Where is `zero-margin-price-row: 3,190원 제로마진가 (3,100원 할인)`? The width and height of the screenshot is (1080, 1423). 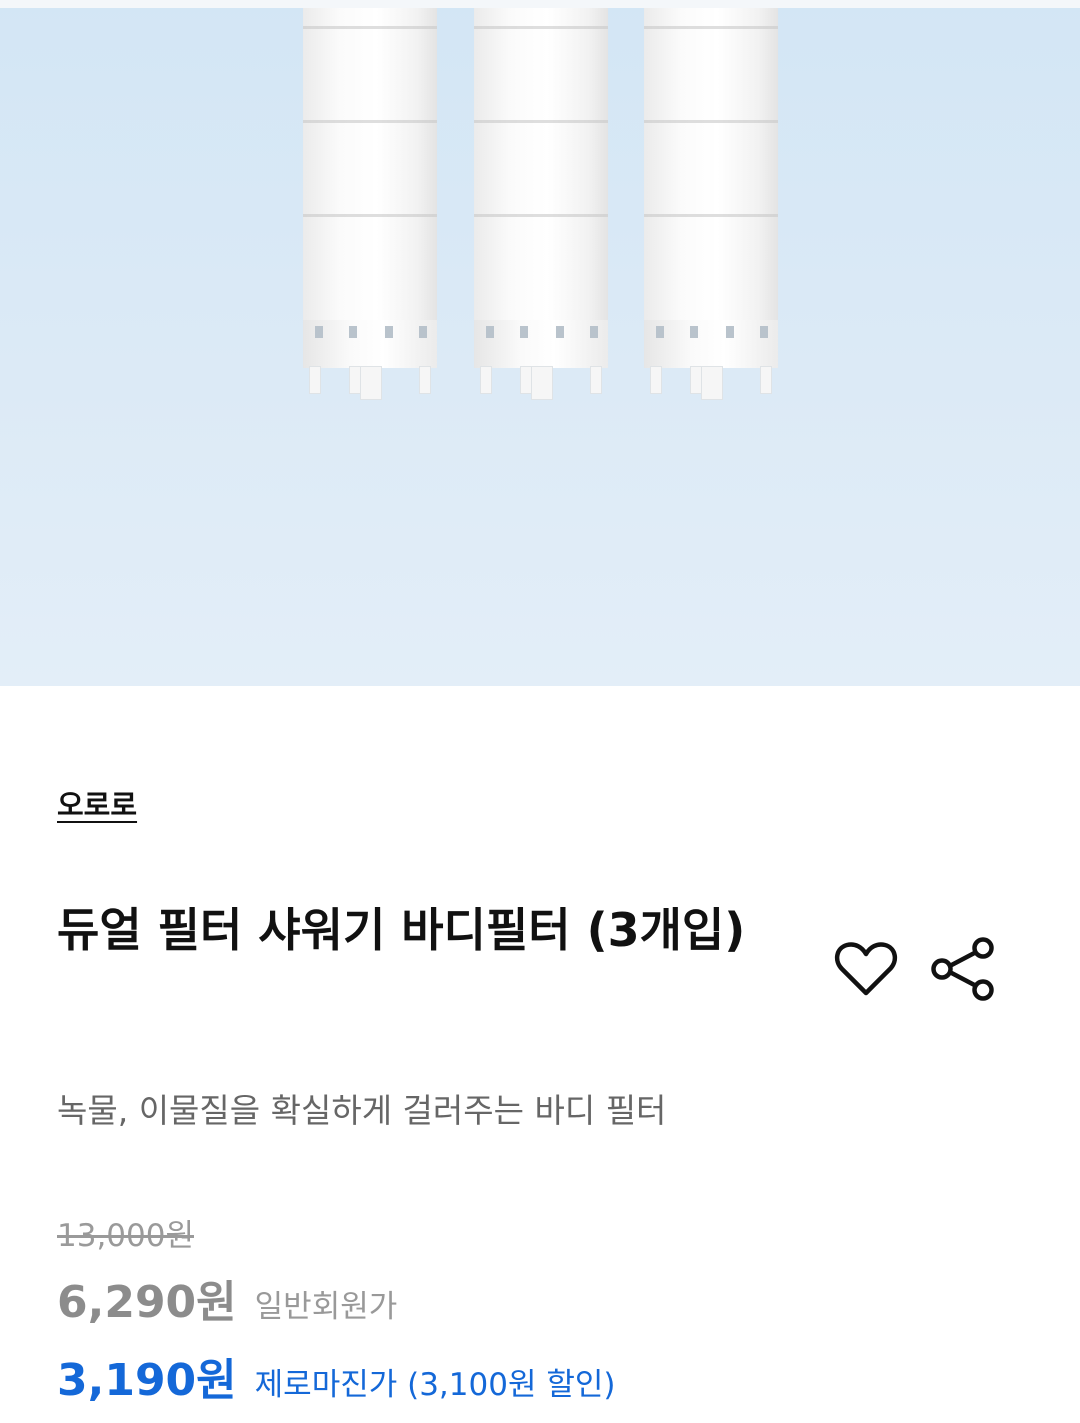
zero-margin-price-row: 3,190원 제로마진가 (3,100원 할인) is located at coordinates (336, 1376).